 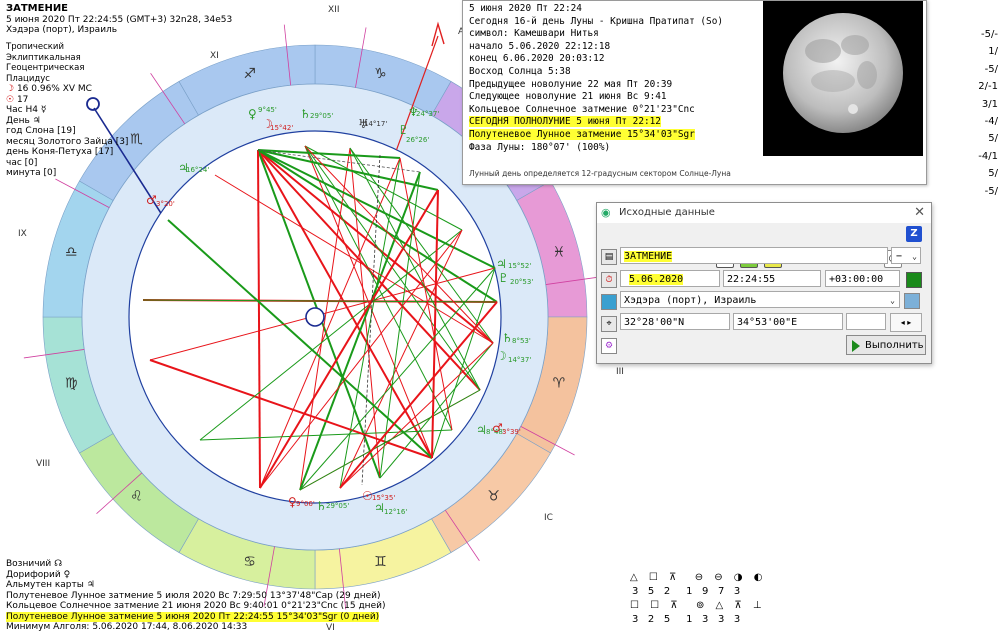 What do you see at coordinates (609, 346) in the screenshot?
I see `settings-icon: ⚙` at bounding box center [609, 346].